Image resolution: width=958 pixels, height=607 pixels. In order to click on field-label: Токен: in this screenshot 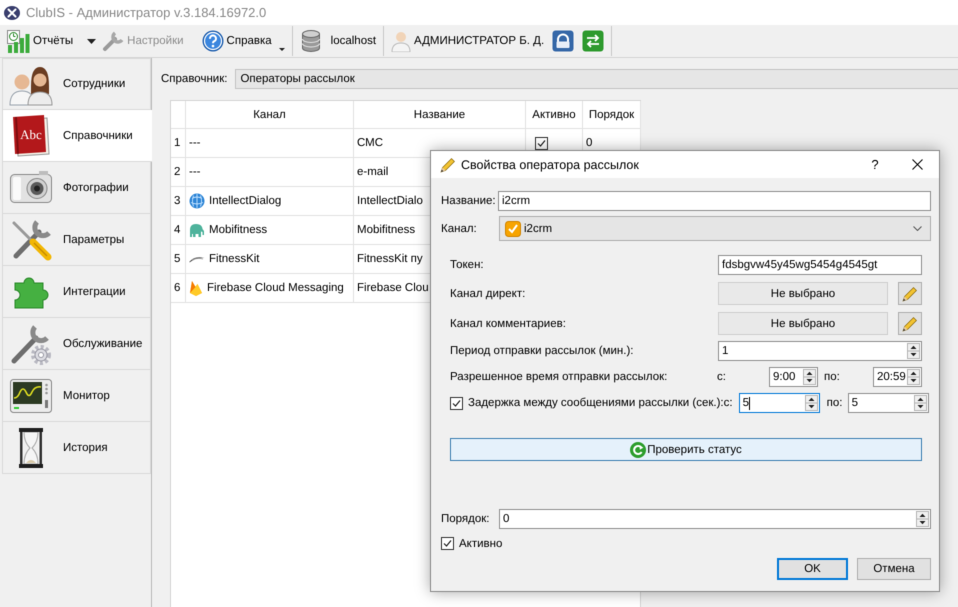, I will do `click(467, 265)`.